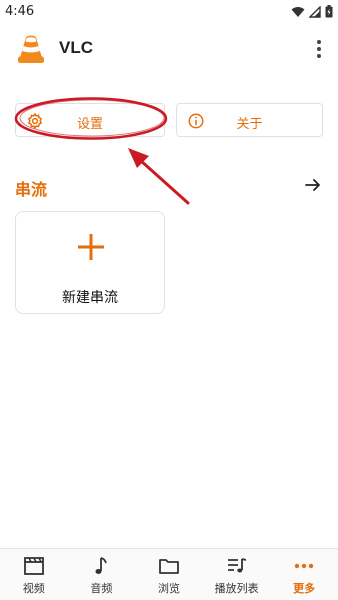 The width and height of the screenshot is (338, 600). What do you see at coordinates (304, 588) in the screenshot?
I see `nav-label-more: 更多` at bounding box center [304, 588].